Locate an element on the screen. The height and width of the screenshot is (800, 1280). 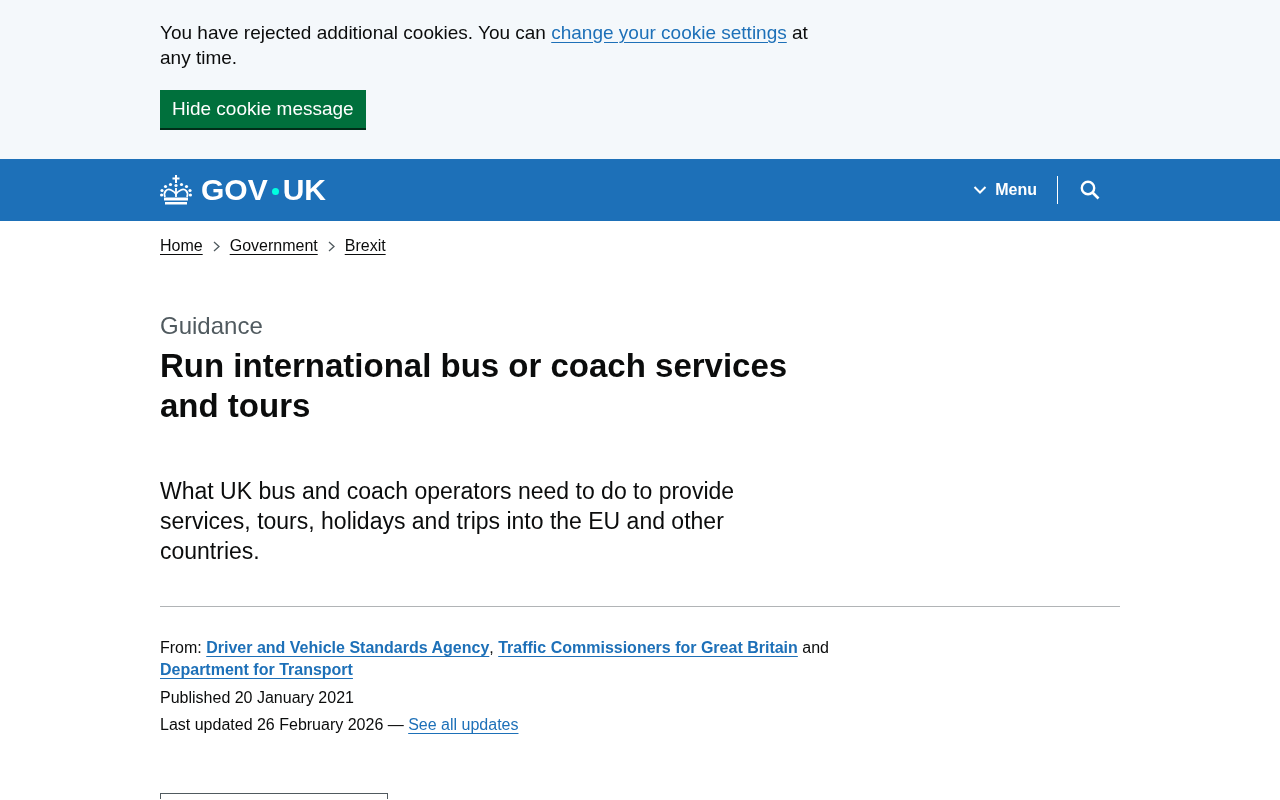
last-updated-line: Last updated 26 February 2026 — See all updates is located at coordinates (340, 725).